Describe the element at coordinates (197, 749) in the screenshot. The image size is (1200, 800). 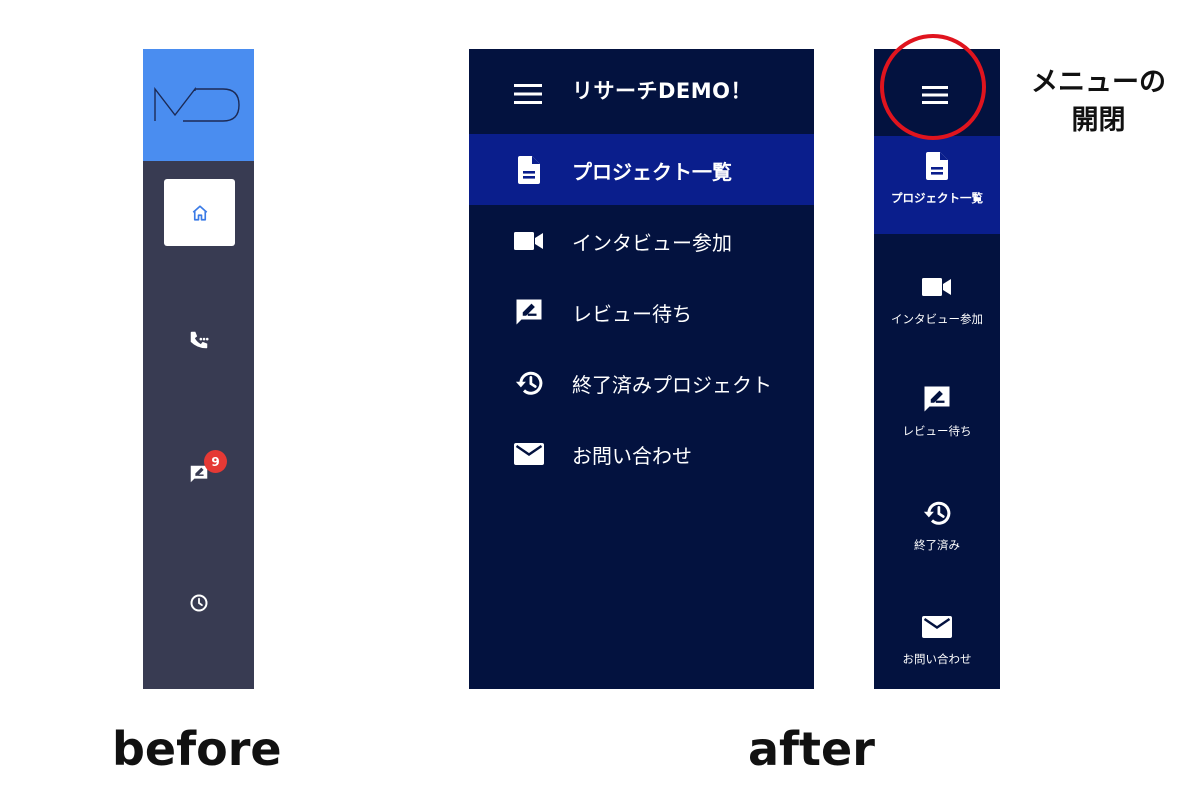
I see `before-caption: before` at that location.